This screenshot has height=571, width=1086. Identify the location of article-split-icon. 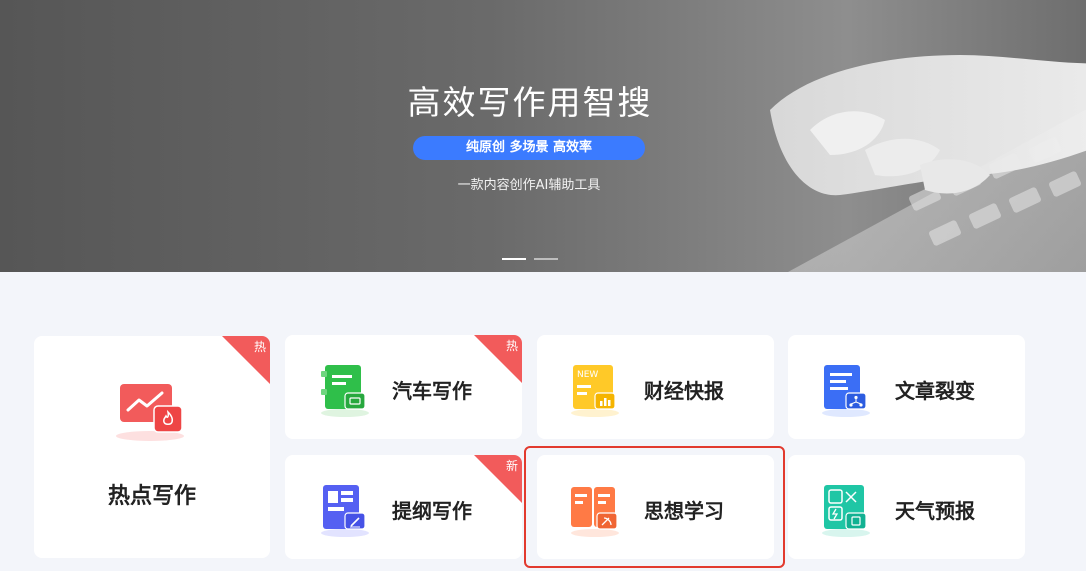
(846, 391).